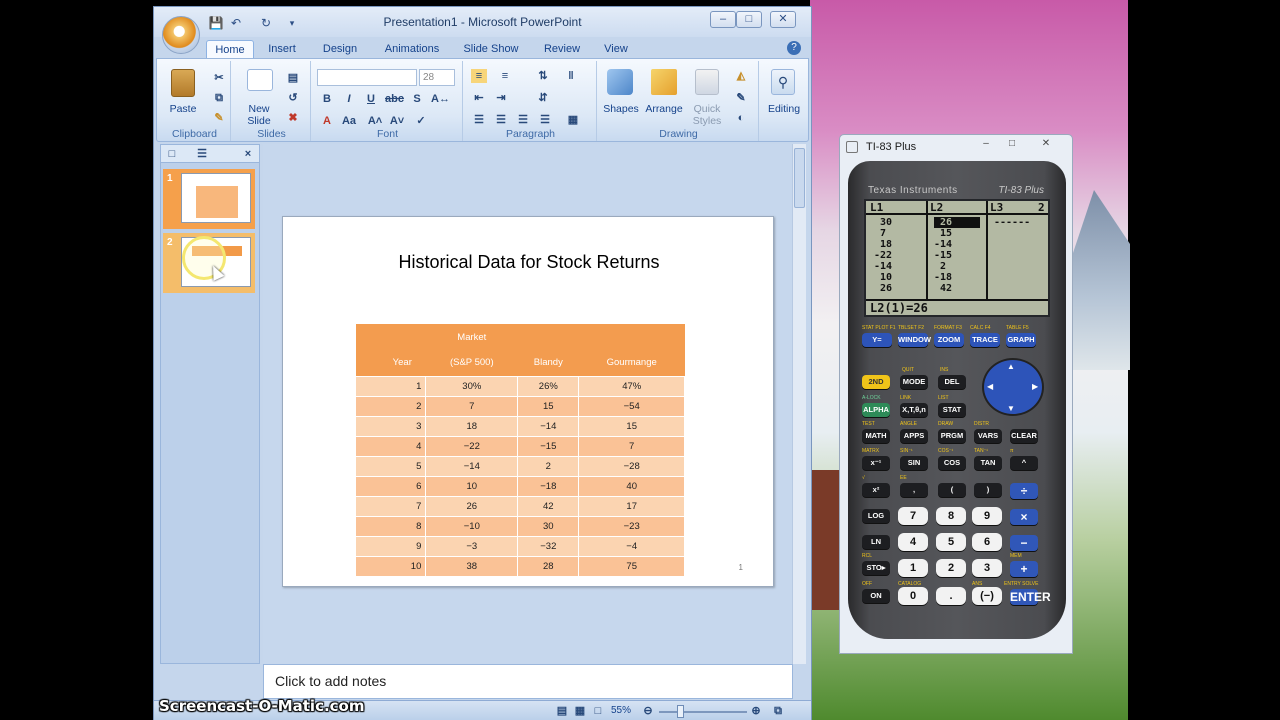  Describe the element at coordinates (1046, 144) in the screenshot. I see `calc-close-button: ✕` at that location.